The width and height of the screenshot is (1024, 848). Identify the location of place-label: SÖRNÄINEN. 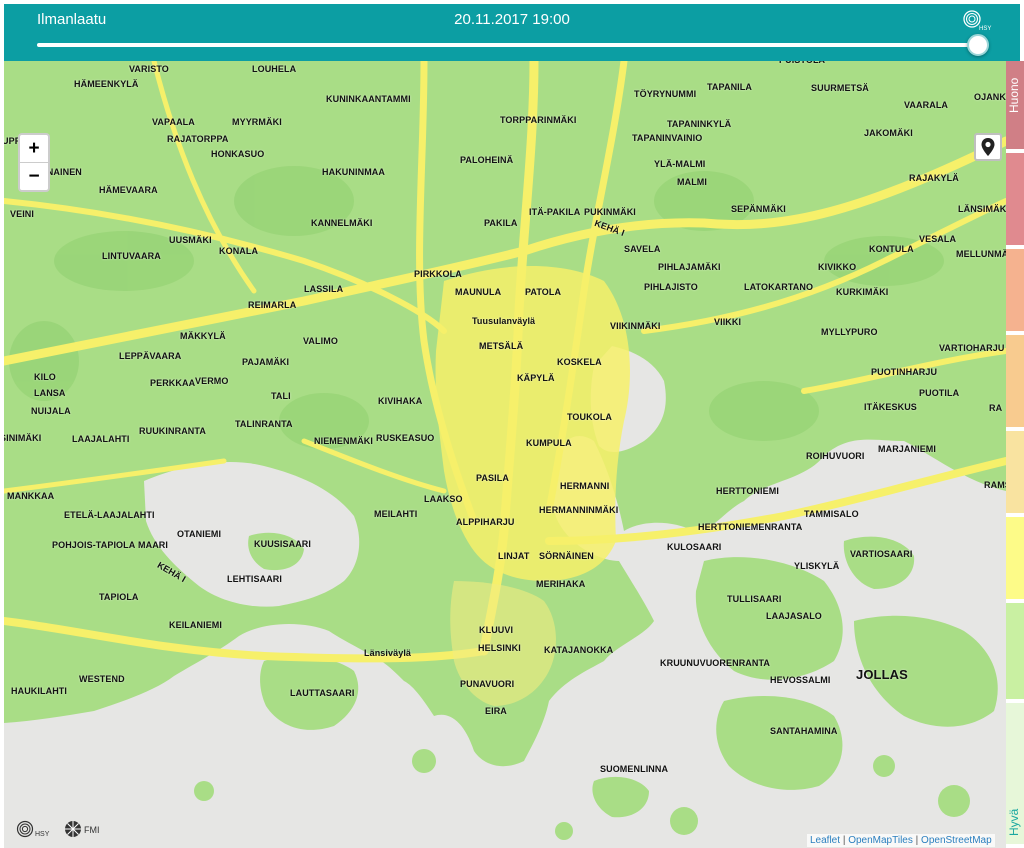
(566, 556).